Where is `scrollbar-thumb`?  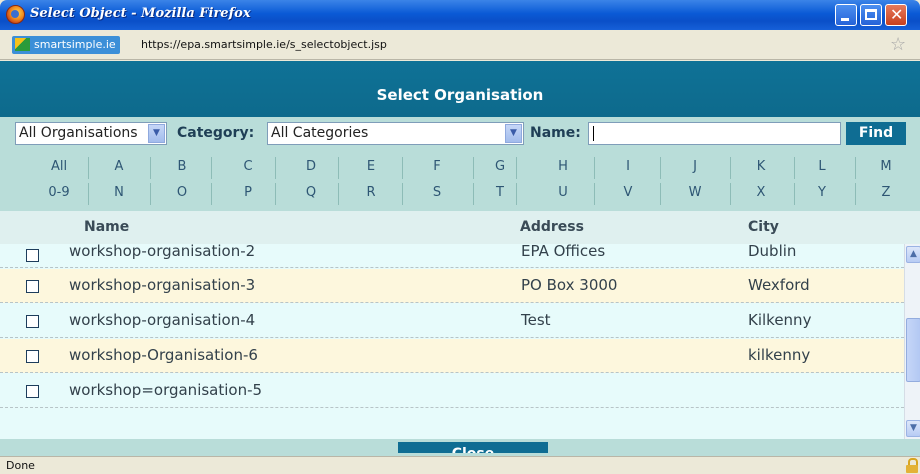
scrollbar-thumb is located at coordinates (913, 350).